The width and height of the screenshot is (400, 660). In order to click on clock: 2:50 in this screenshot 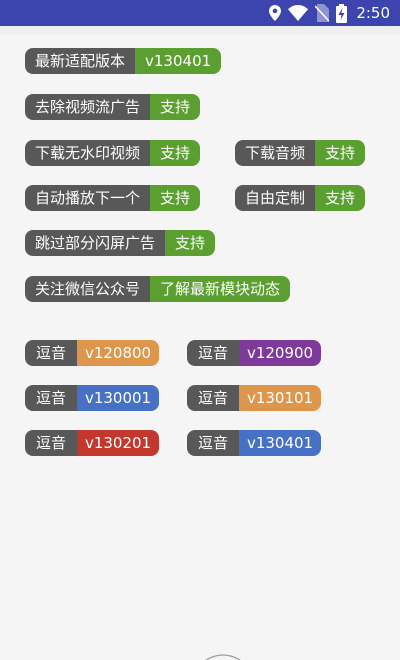, I will do `click(373, 13)`.